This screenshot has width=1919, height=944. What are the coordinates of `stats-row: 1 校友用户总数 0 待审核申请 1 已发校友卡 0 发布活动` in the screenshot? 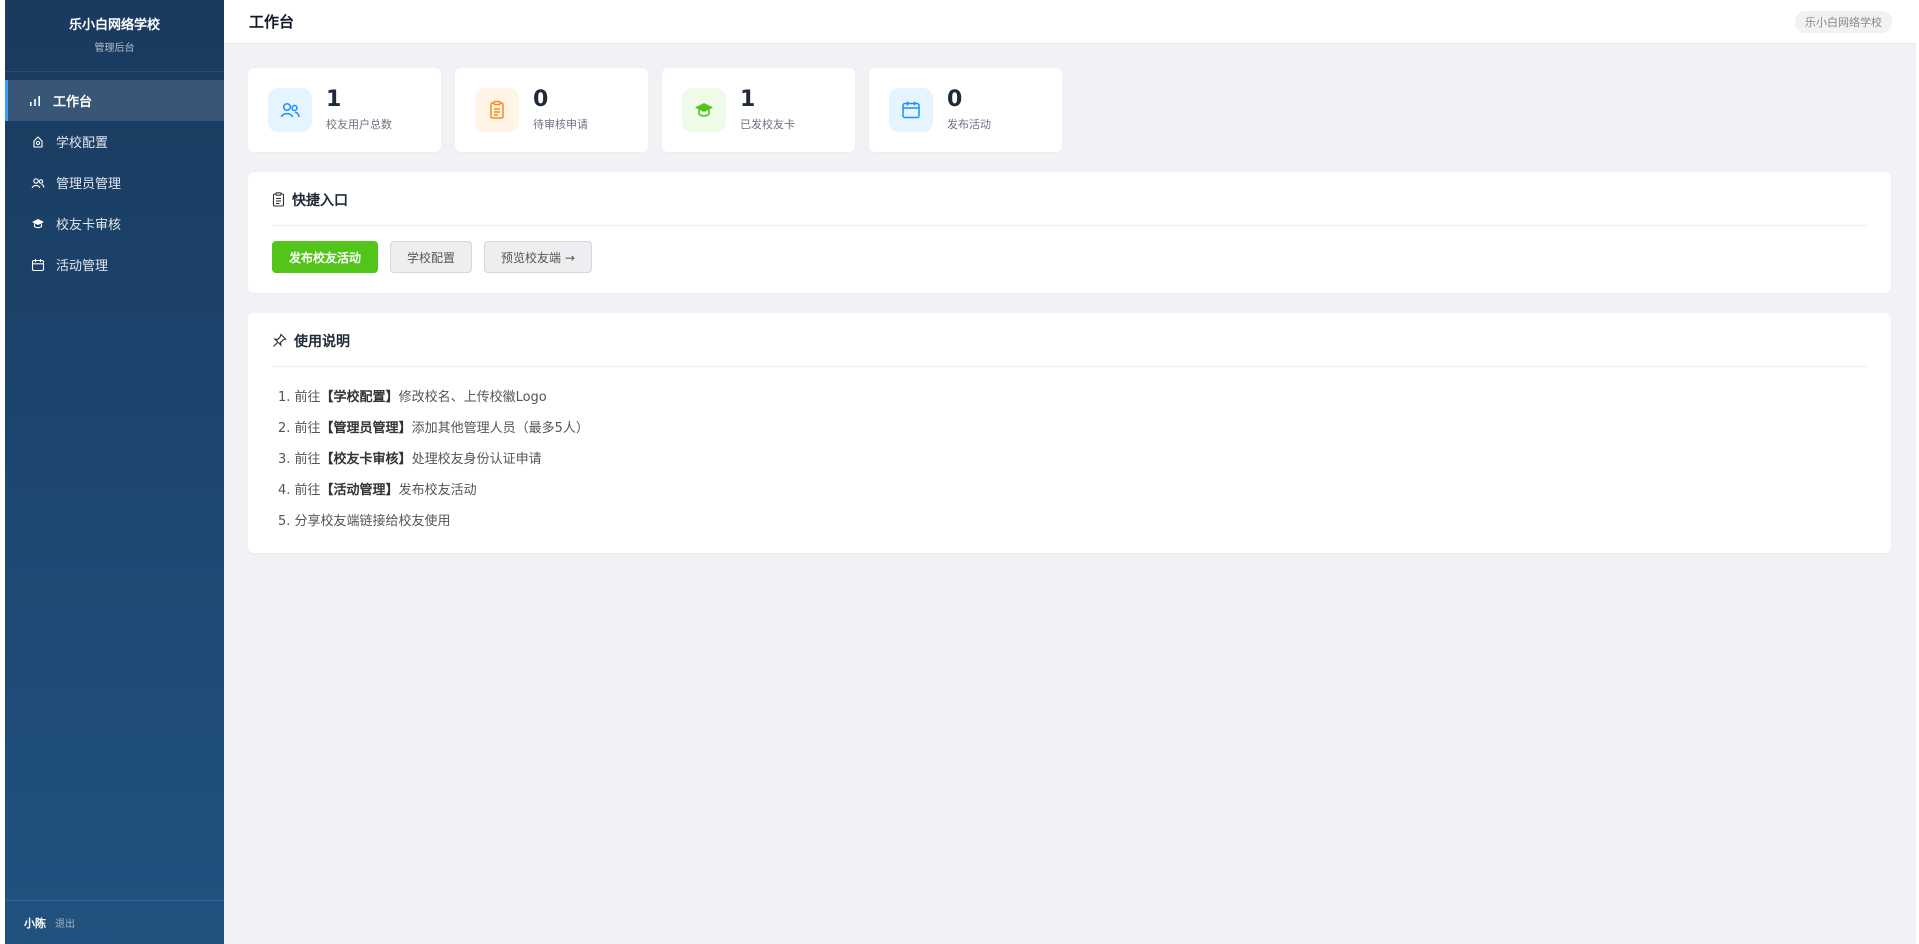 It's located at (1082, 110).